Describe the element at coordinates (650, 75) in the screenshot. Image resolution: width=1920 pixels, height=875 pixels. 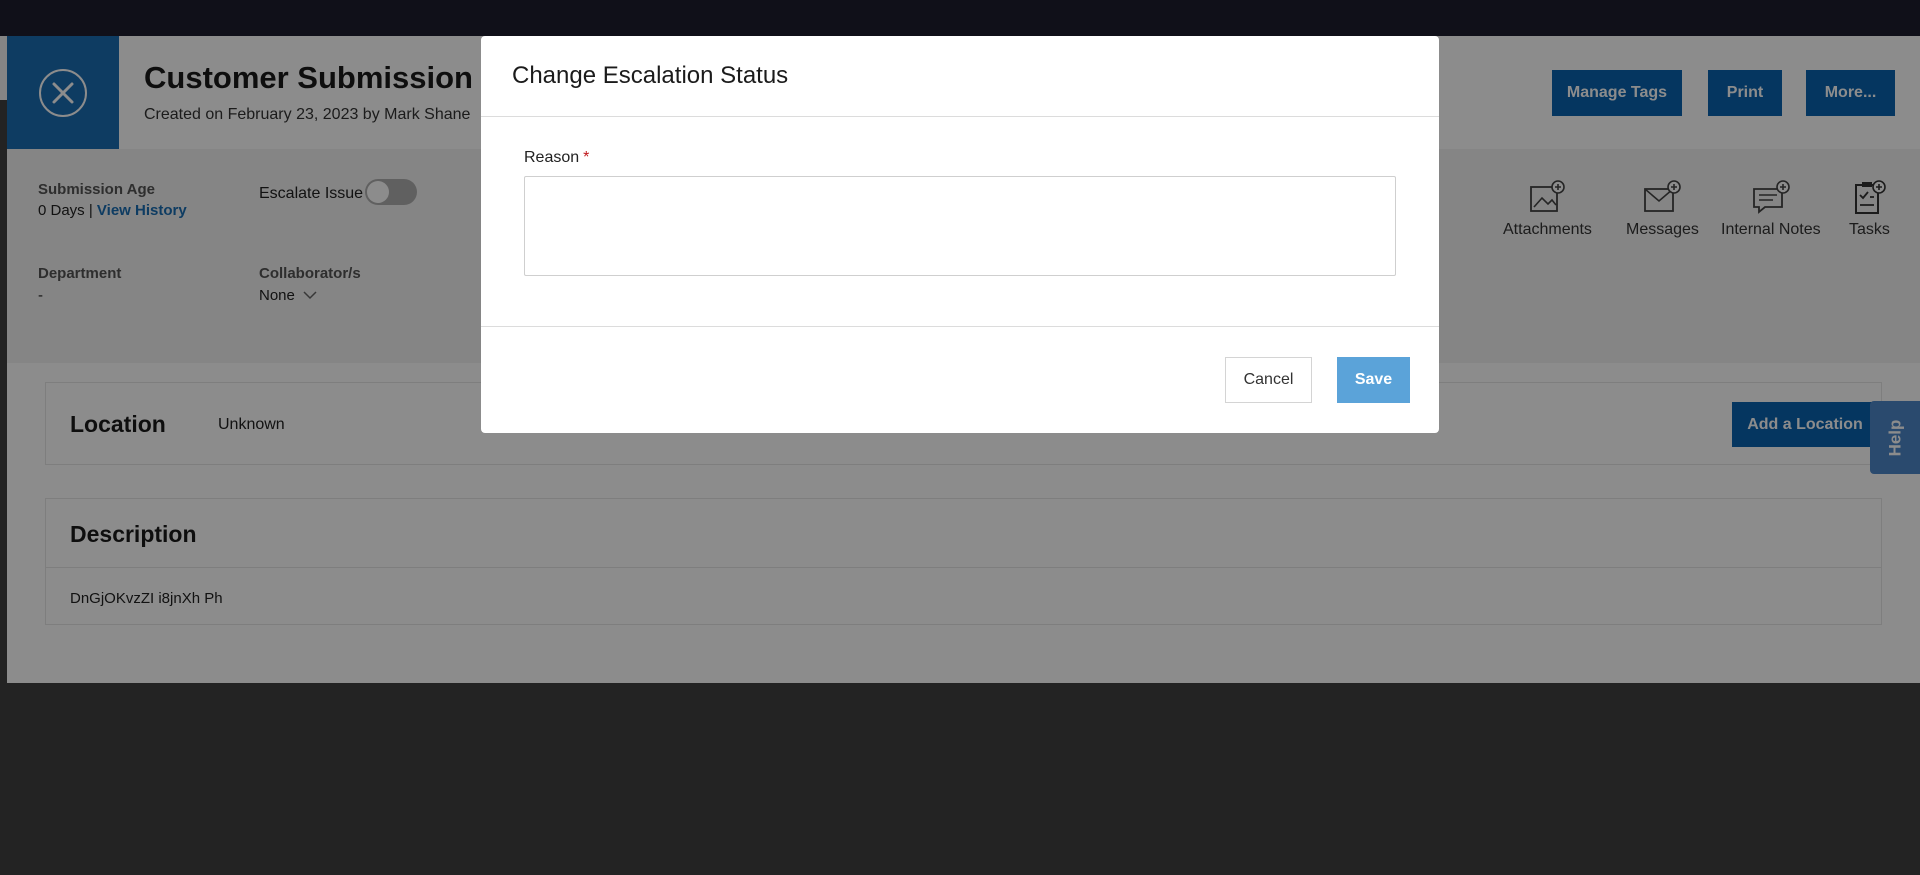
I see `modal-title: Change Escalation Status` at that location.